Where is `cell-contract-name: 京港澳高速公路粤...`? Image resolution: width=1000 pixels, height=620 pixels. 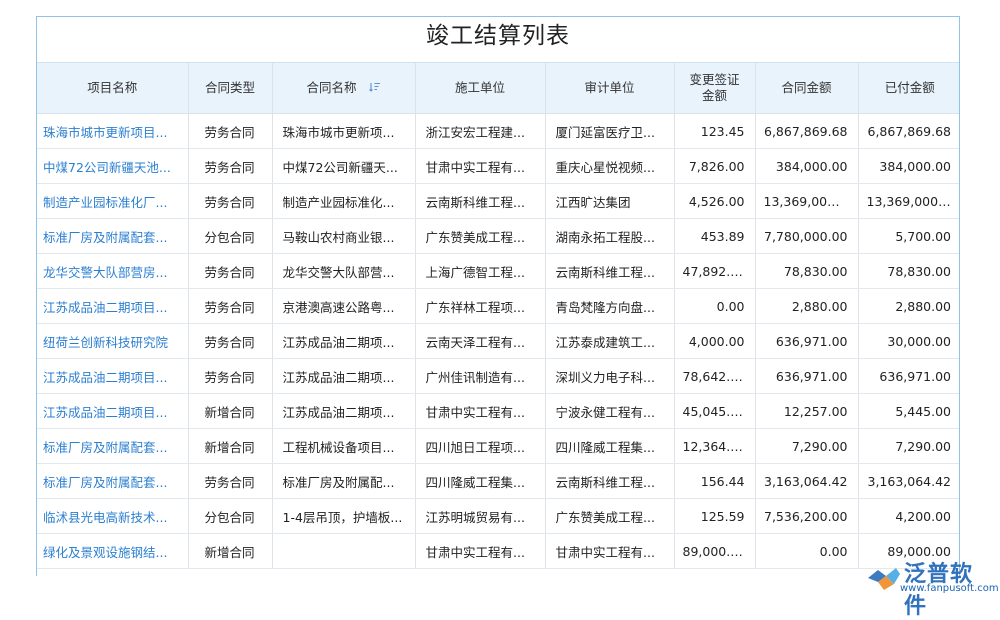
cell-contract-name: 京港澳高速公路粤... is located at coordinates (344, 306).